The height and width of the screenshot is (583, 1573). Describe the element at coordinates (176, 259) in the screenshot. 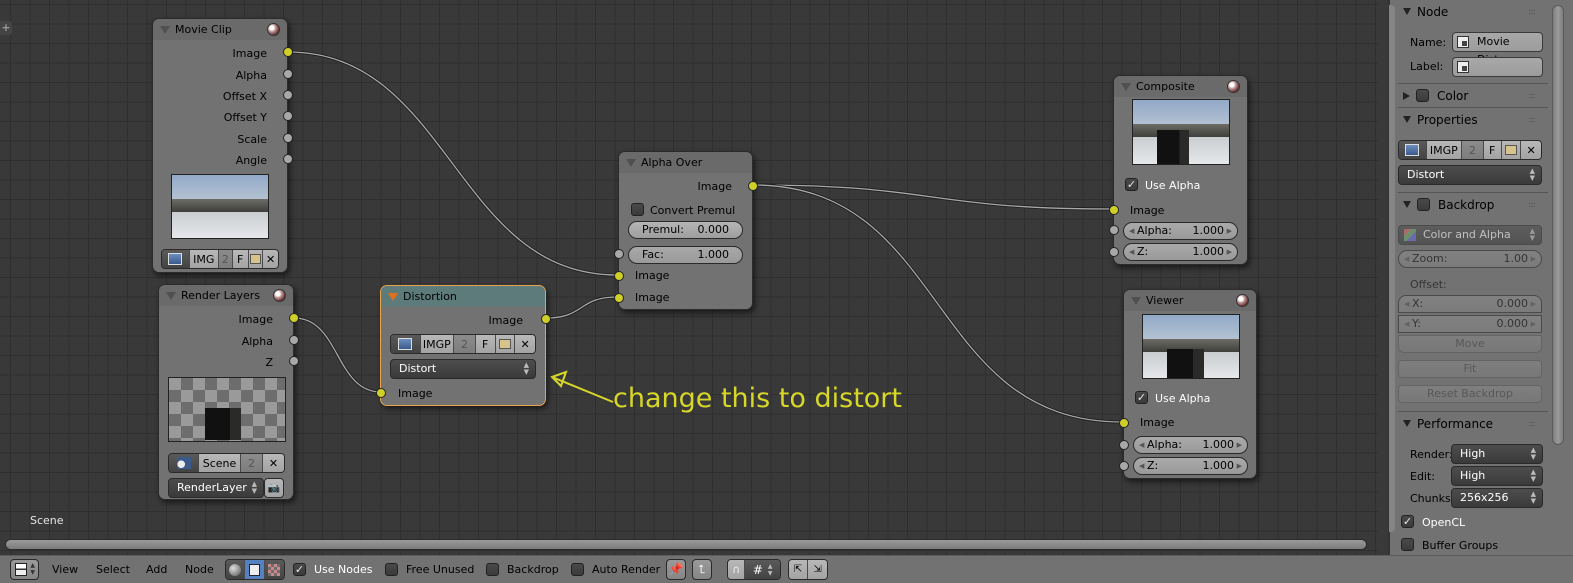

I see `clip-browse-icon` at that location.